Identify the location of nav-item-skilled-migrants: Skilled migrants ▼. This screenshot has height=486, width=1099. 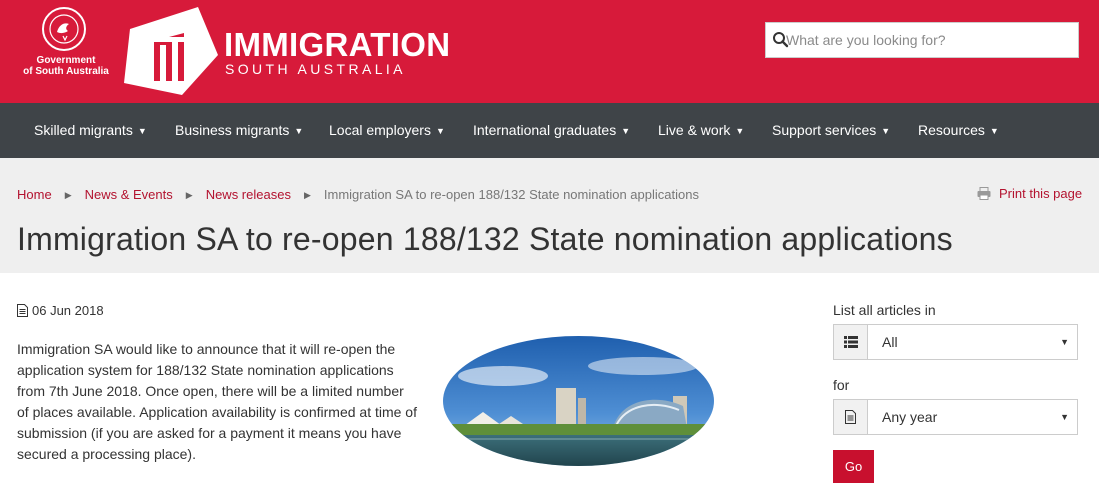
(90, 130).